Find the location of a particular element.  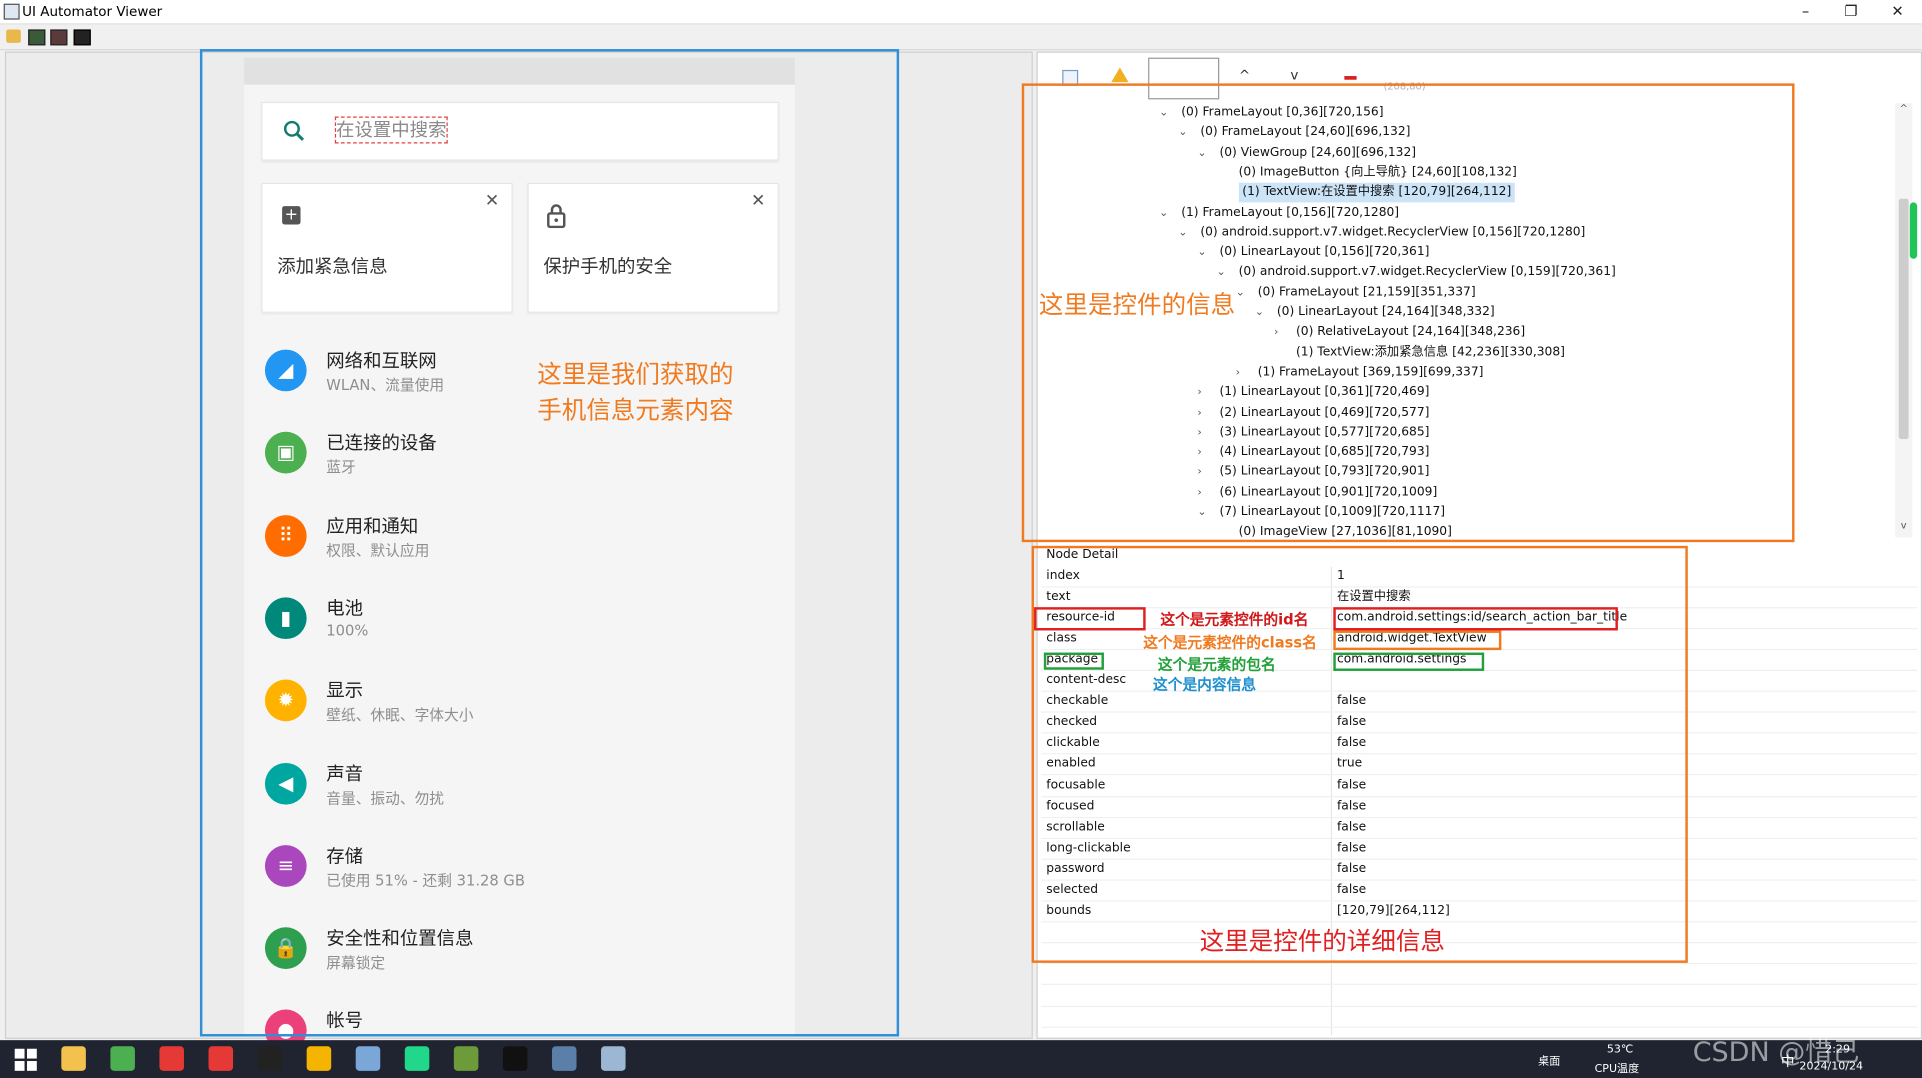

uiautomator-icon is located at coordinates (564, 1058).